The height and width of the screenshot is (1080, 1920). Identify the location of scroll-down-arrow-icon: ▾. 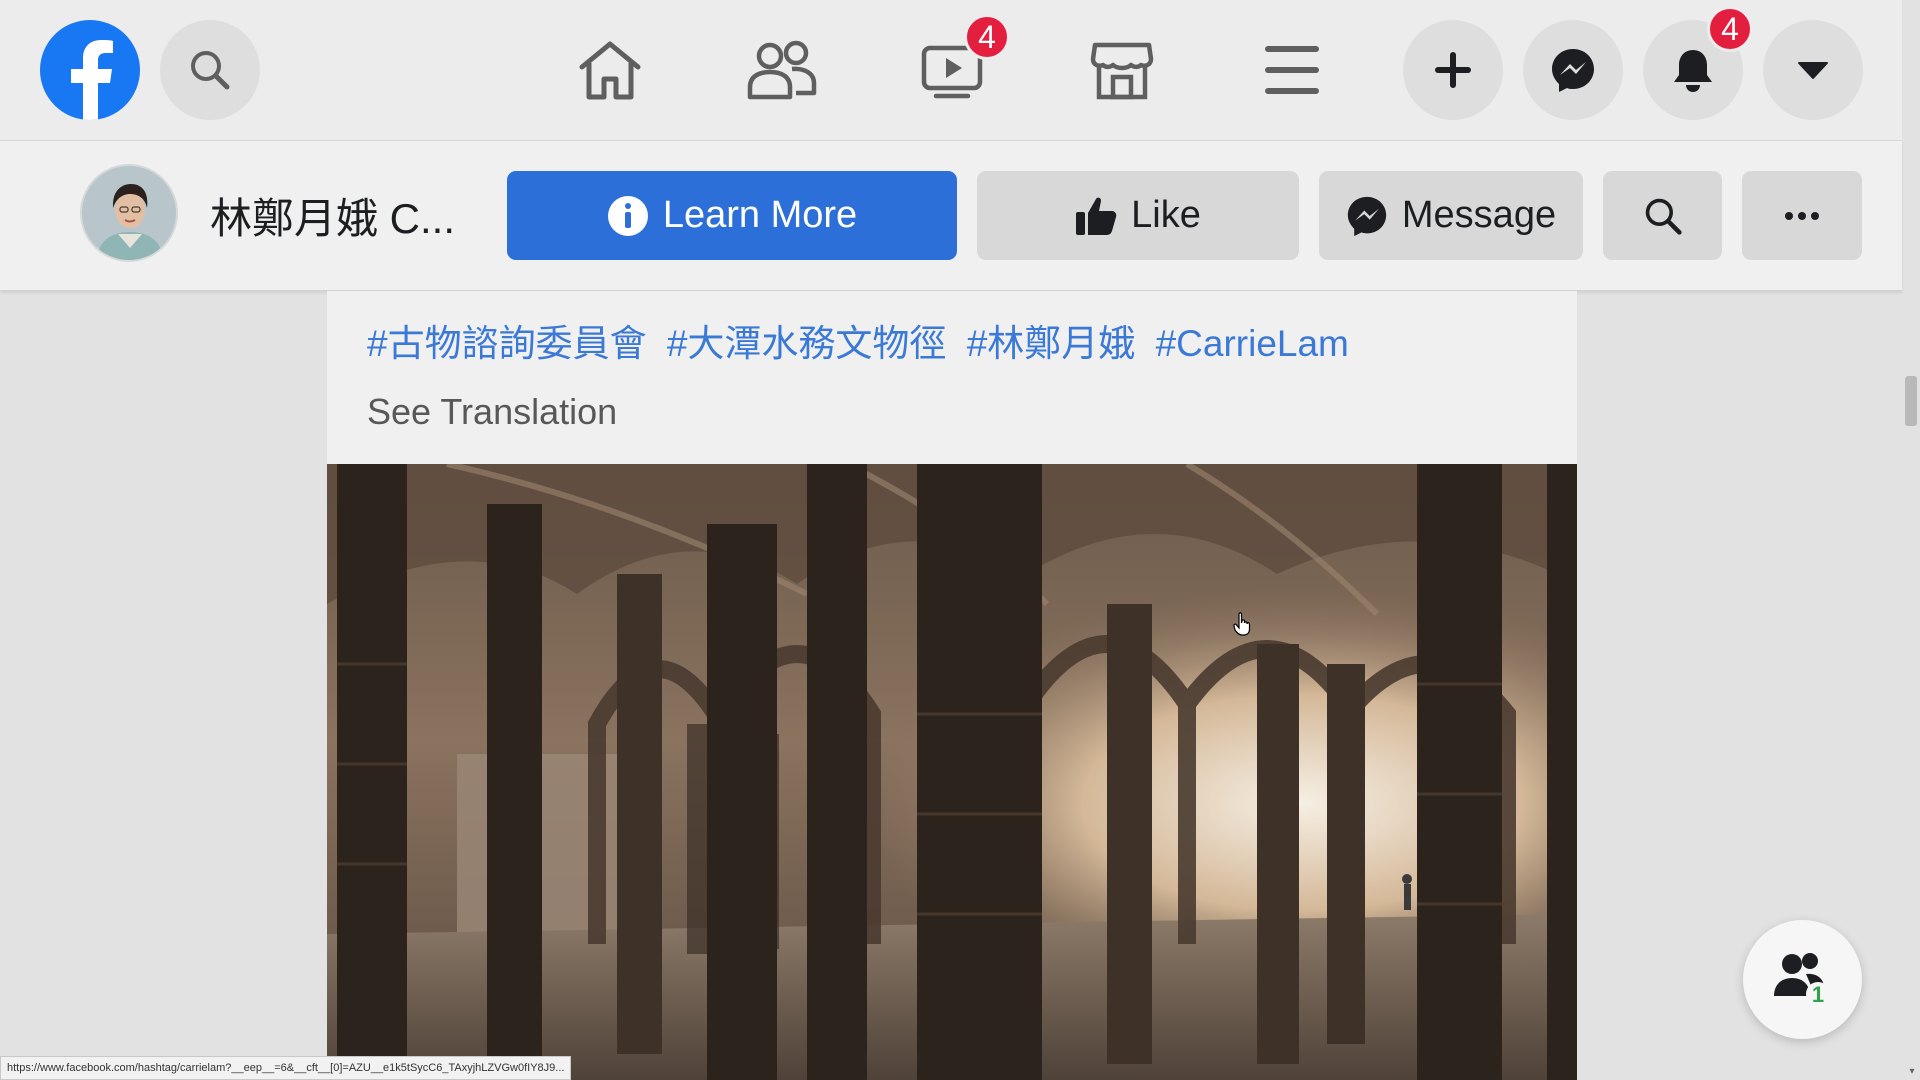
(1912, 1073).